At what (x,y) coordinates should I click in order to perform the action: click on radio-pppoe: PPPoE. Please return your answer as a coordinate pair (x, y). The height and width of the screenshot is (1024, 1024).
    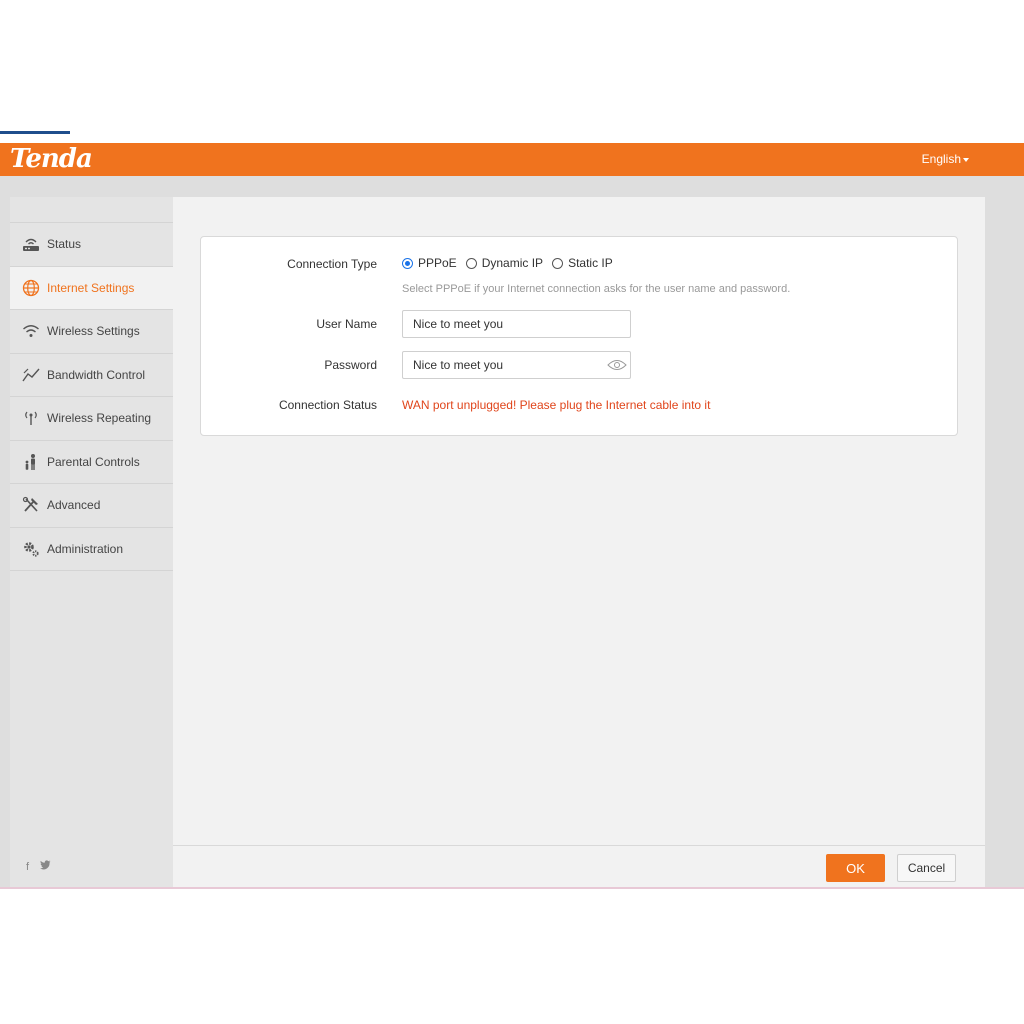
    Looking at the image, I should click on (429, 263).